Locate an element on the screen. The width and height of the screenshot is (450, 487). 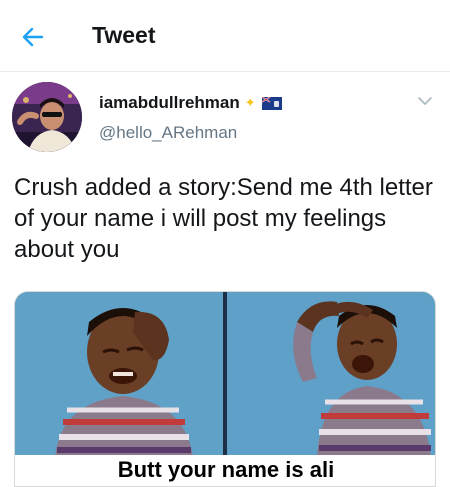
meme-caption: Butt your name is ali is located at coordinates (225, 470).